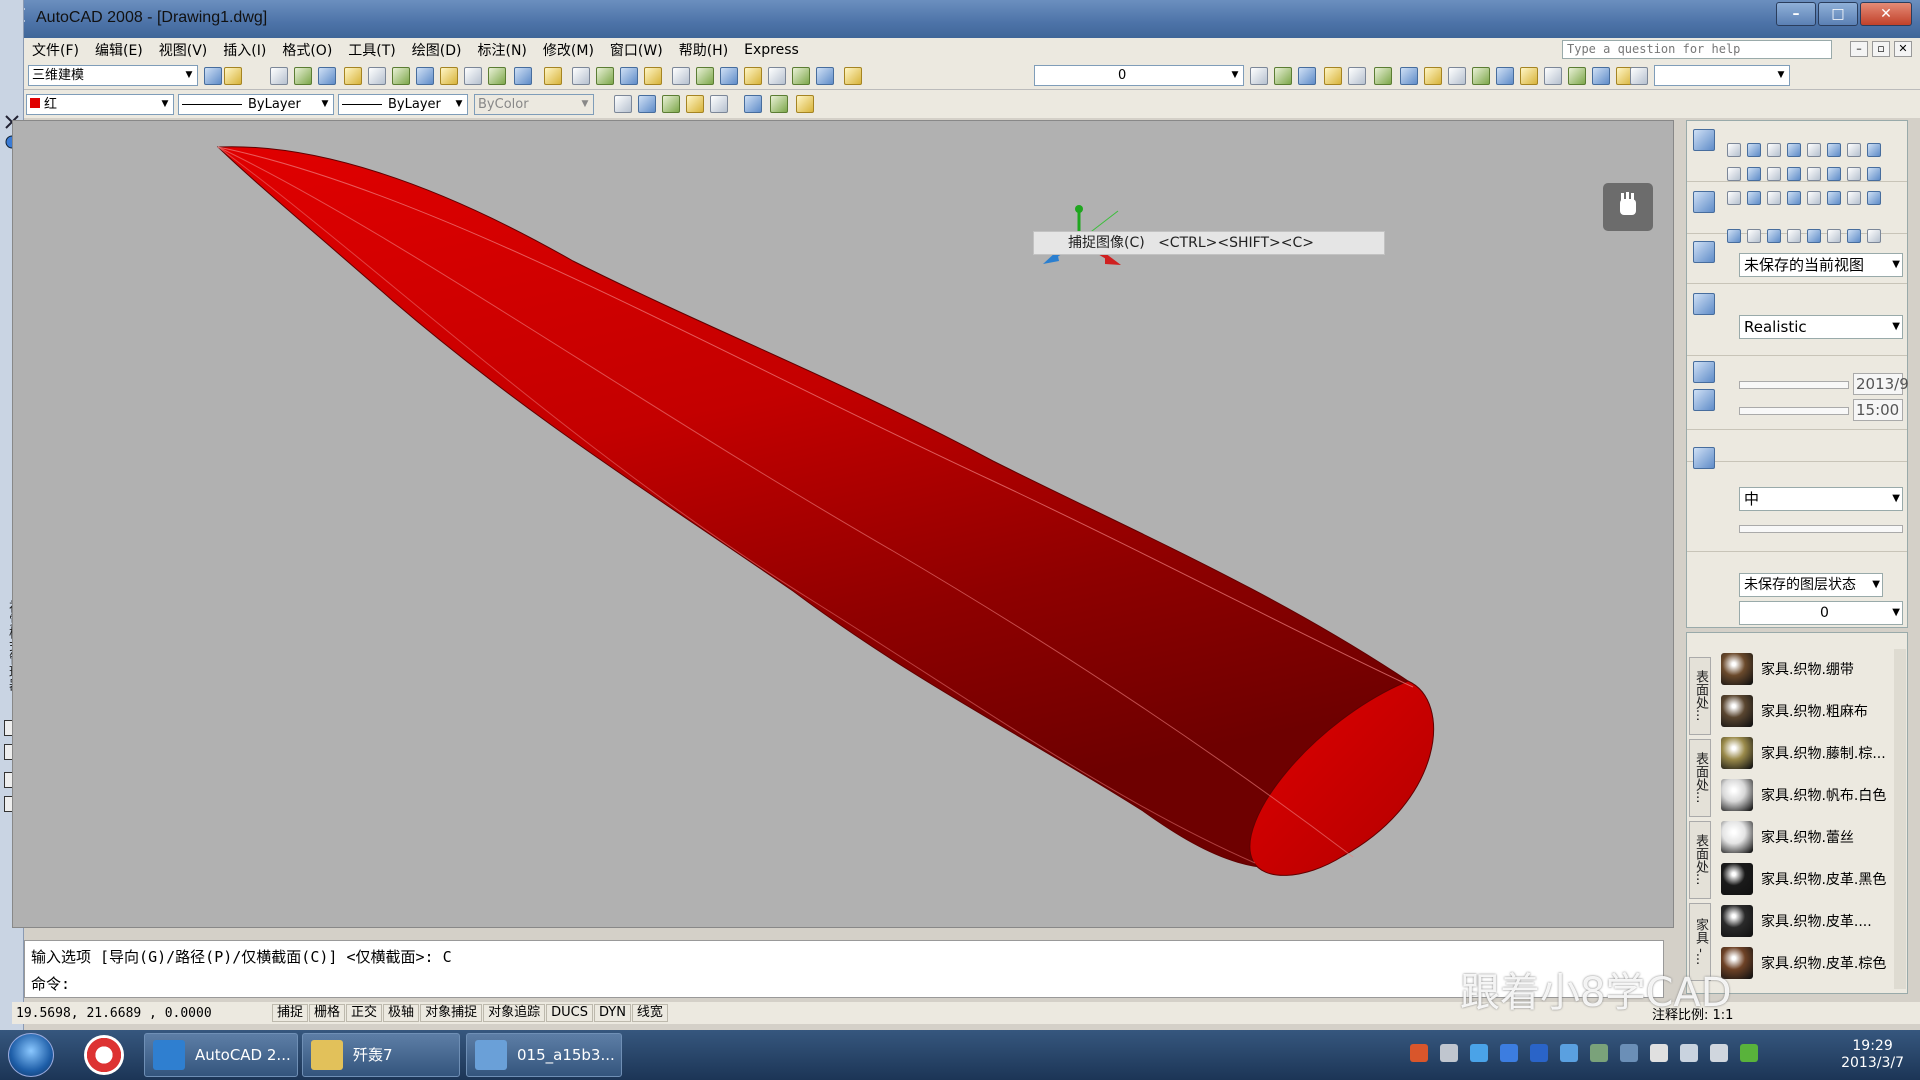  I want to click on media-player-icon, so click(104, 1055).